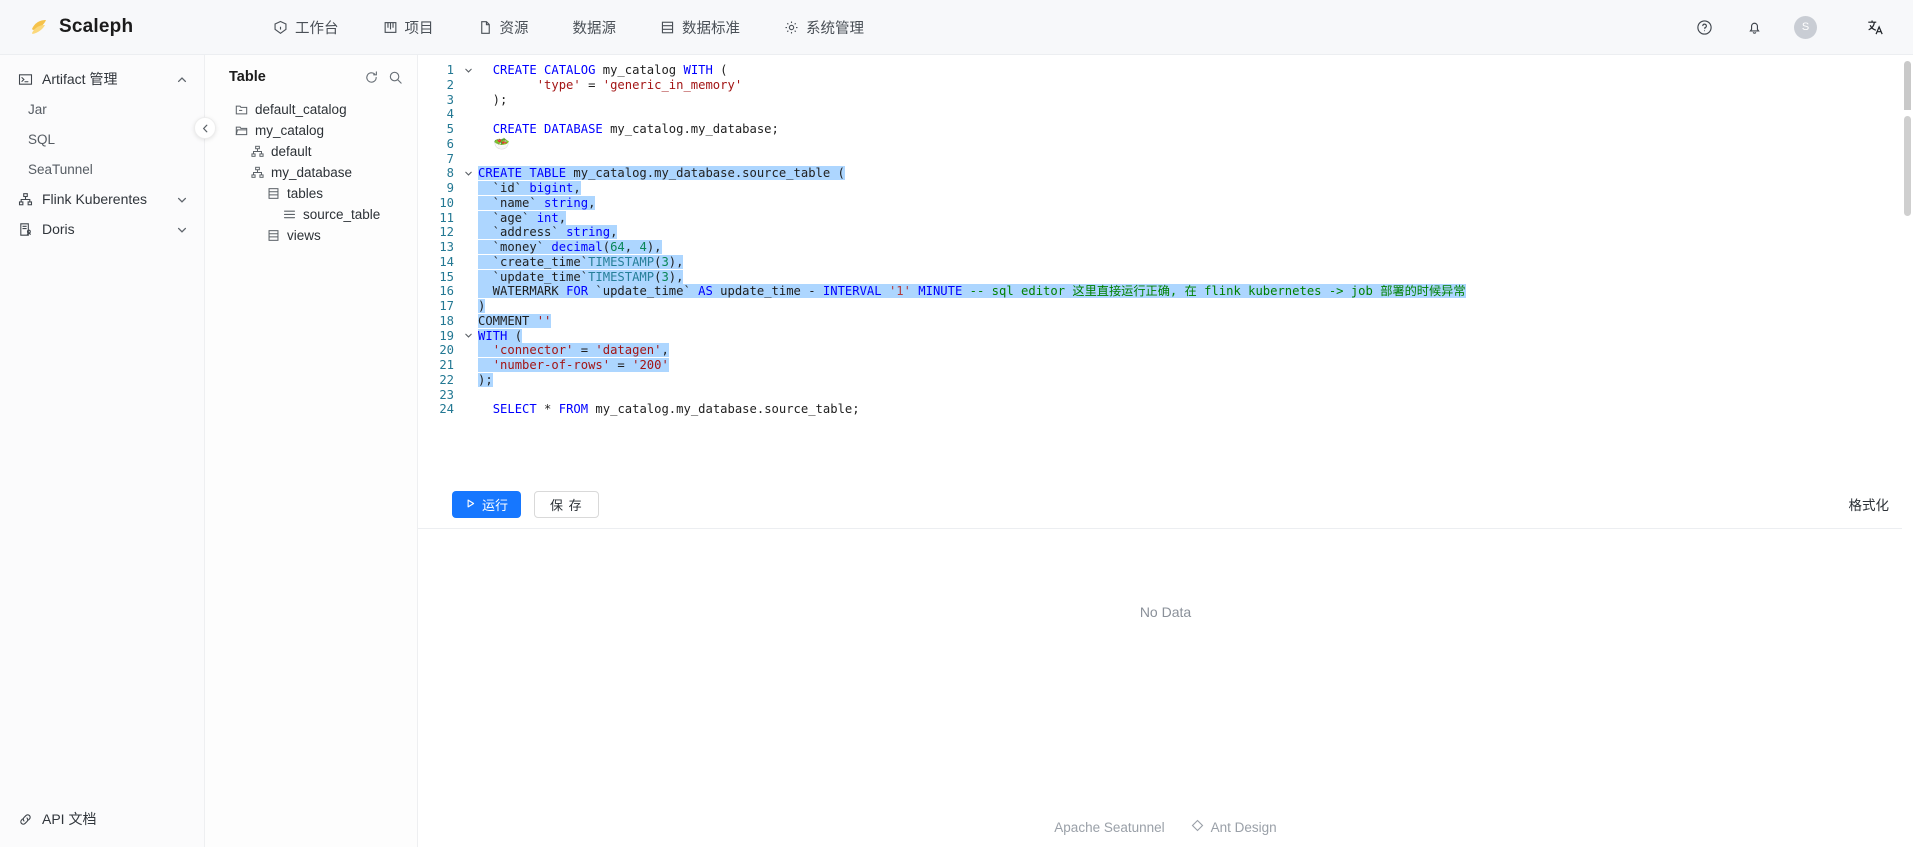  I want to click on code-line: `address` string,, so click(1195, 232).